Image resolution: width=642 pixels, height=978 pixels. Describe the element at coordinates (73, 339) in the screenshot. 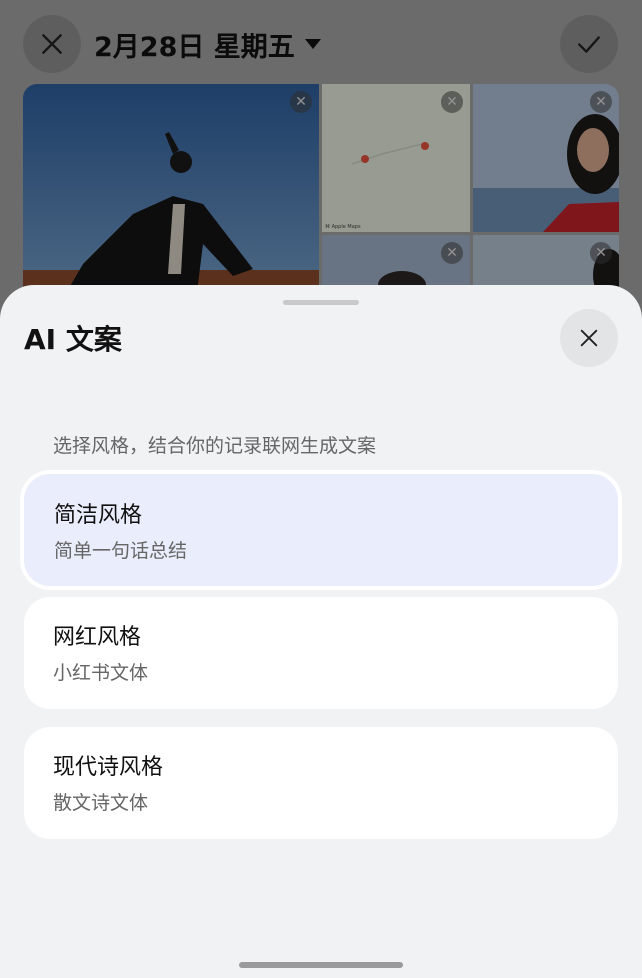

I see `sheet-title: AI 文案` at that location.